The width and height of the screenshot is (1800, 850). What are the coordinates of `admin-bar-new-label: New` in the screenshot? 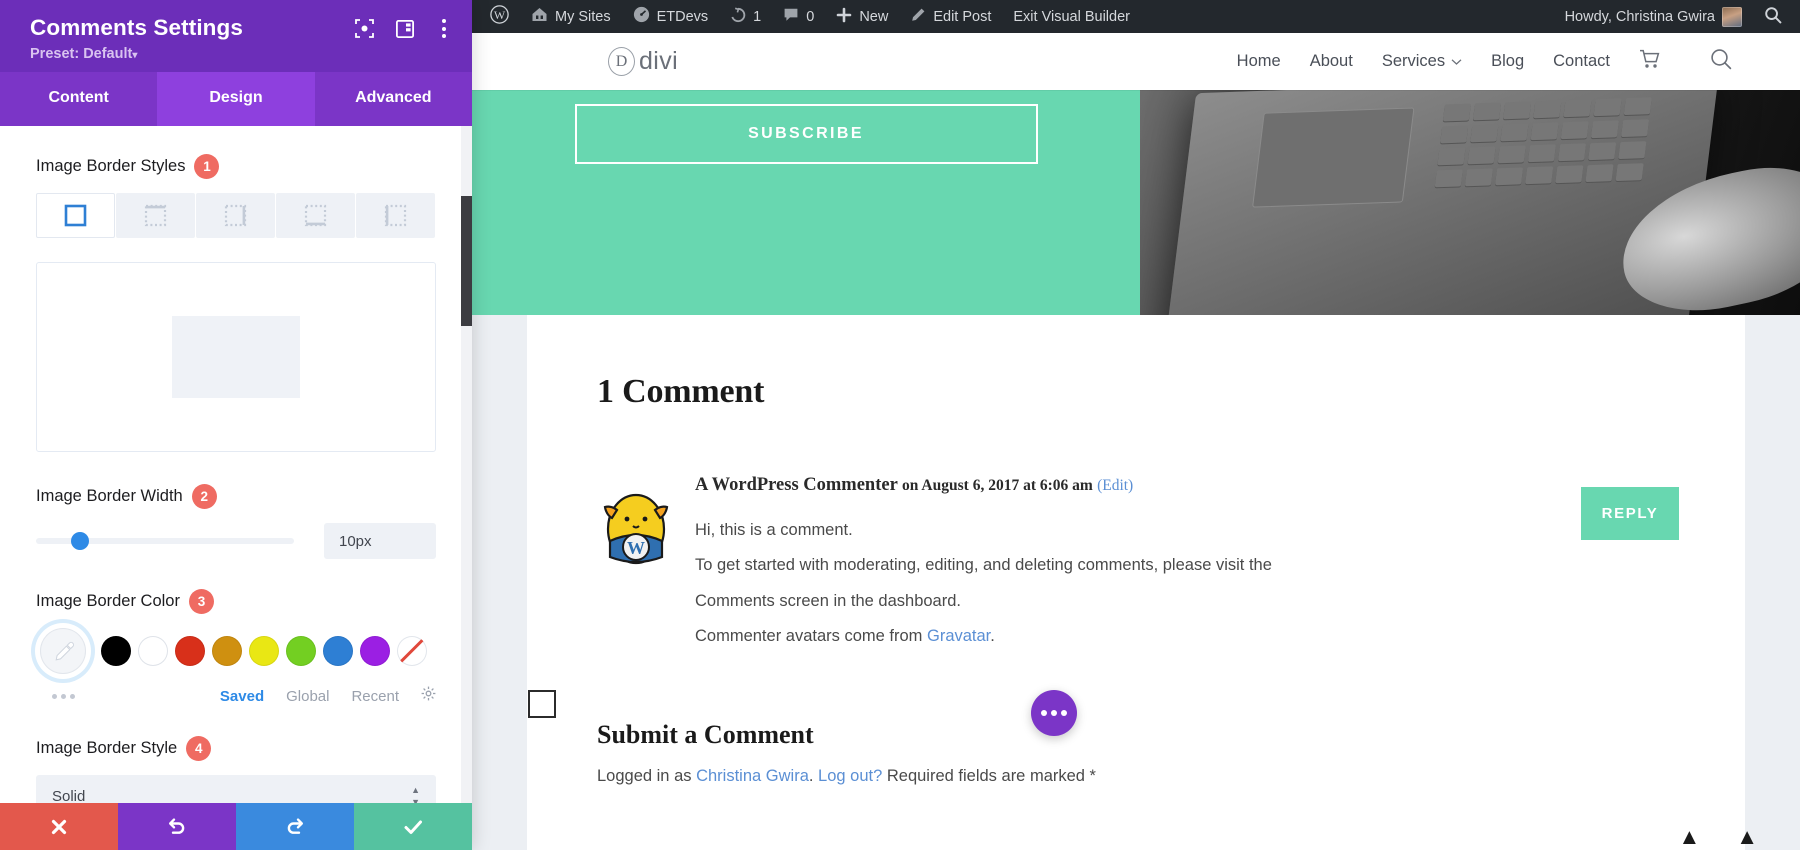 It's located at (874, 16).